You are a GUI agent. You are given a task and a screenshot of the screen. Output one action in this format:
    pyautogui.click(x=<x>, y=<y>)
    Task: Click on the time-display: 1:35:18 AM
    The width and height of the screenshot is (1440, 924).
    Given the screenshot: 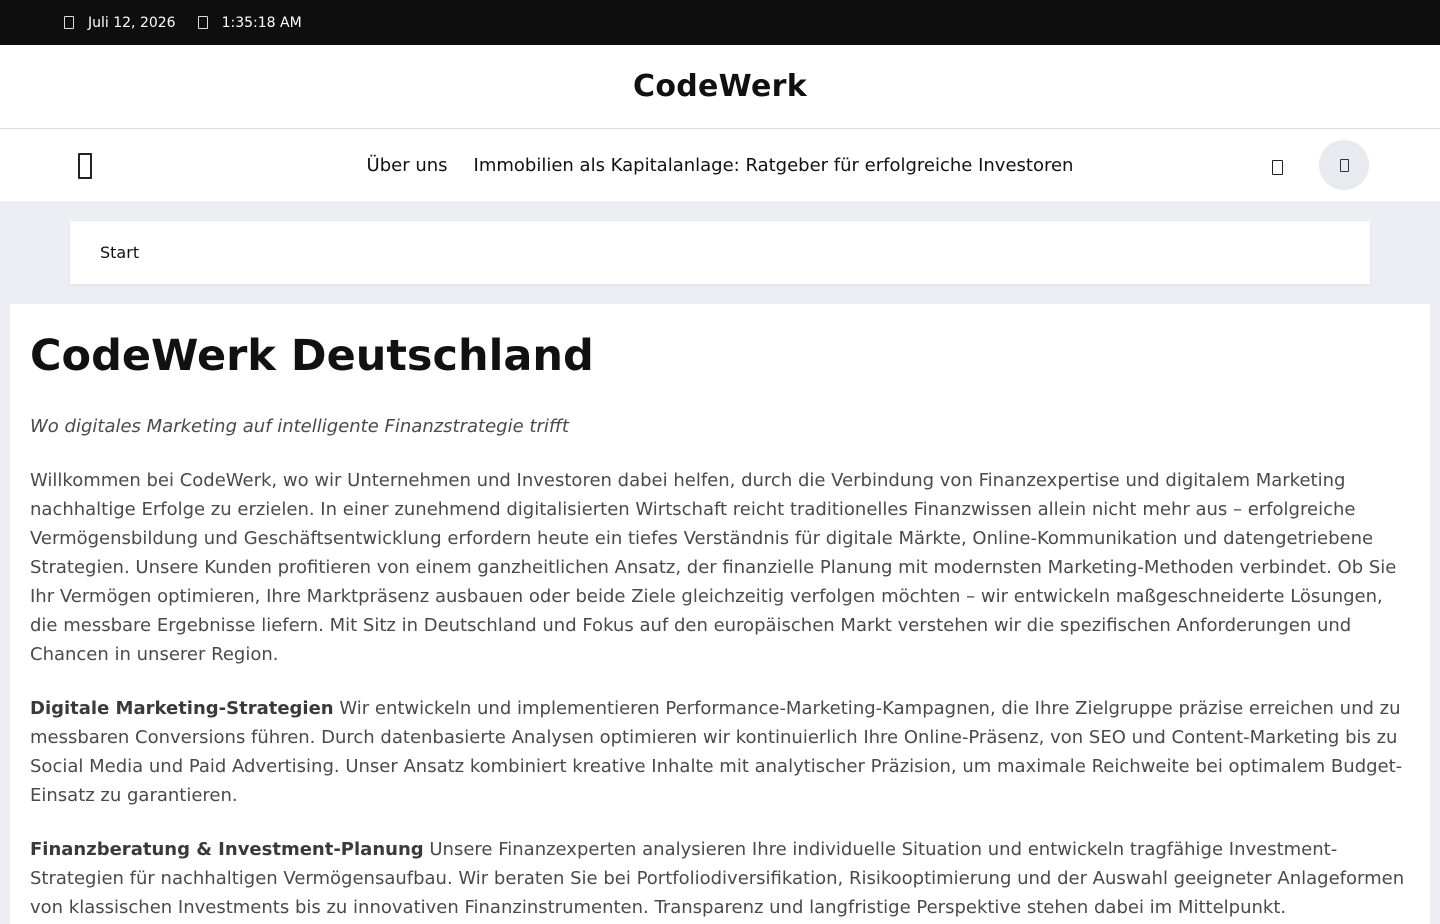 What is the action you would take?
    pyautogui.click(x=249, y=22)
    